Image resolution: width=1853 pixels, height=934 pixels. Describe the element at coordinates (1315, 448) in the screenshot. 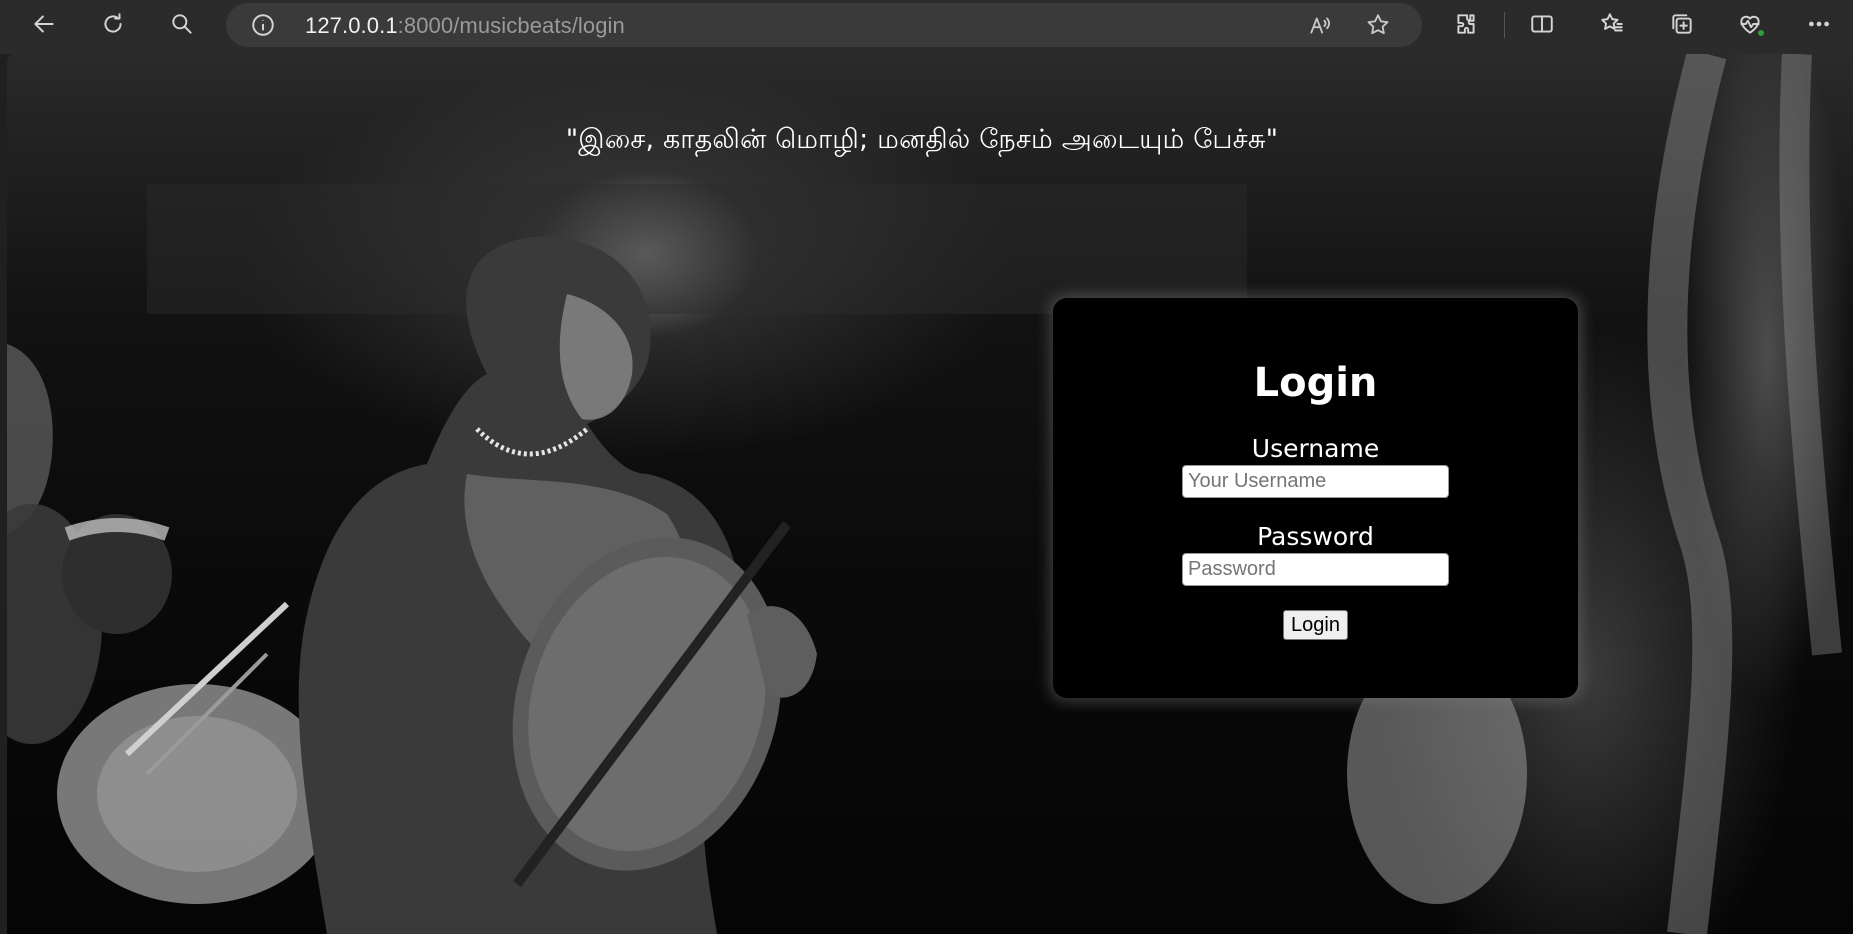

I see `username-label: Username` at that location.